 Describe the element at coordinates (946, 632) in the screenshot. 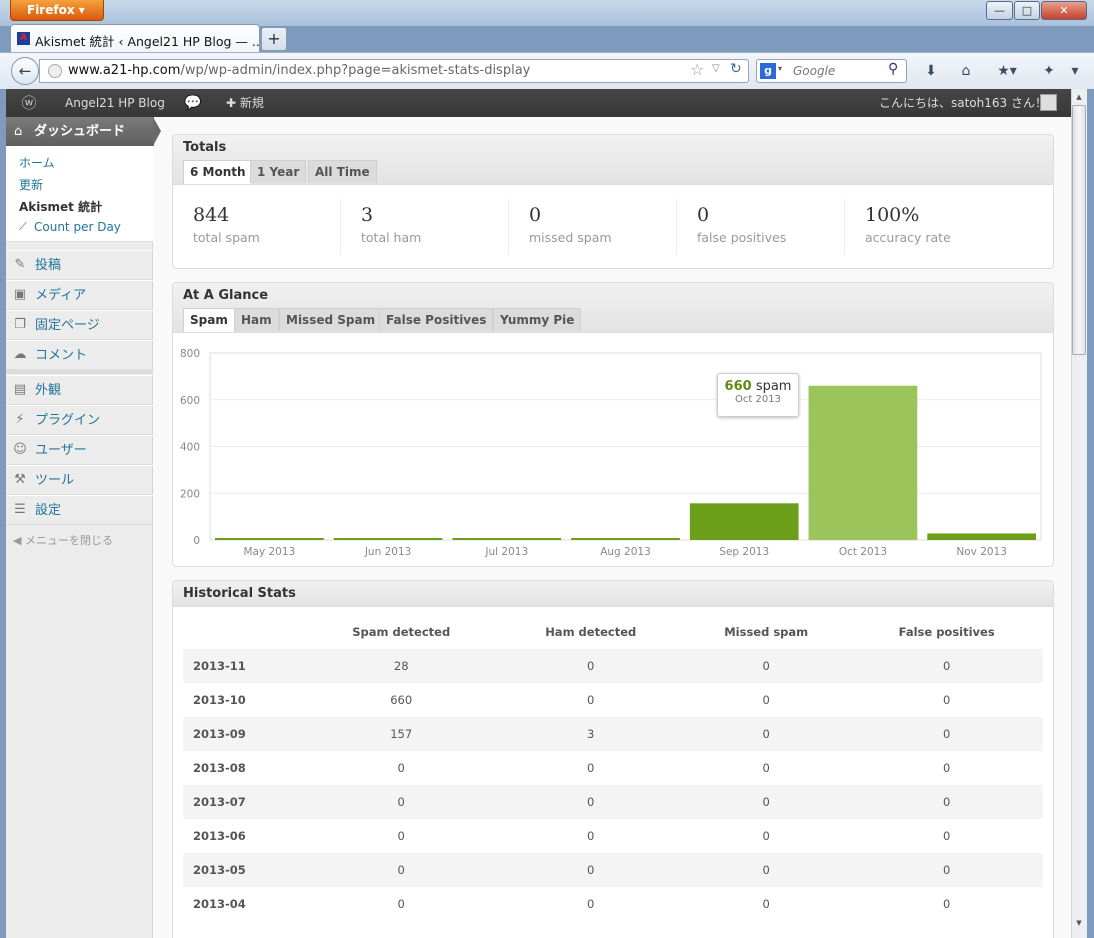

I see `column-header: False positives` at that location.